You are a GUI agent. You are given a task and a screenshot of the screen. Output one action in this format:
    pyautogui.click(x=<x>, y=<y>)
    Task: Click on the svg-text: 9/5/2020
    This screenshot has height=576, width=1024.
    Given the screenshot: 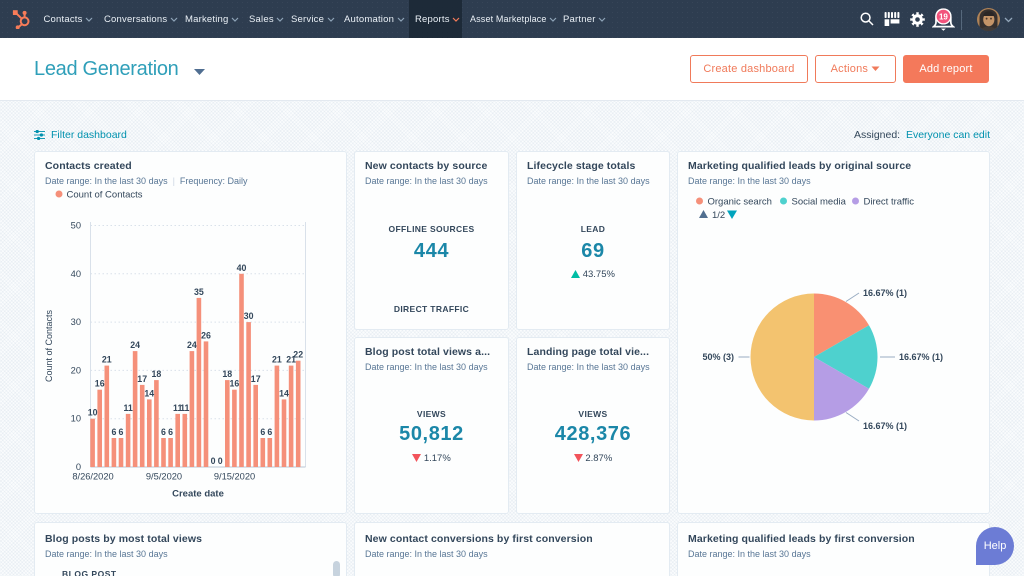 What is the action you would take?
    pyautogui.click(x=164, y=477)
    